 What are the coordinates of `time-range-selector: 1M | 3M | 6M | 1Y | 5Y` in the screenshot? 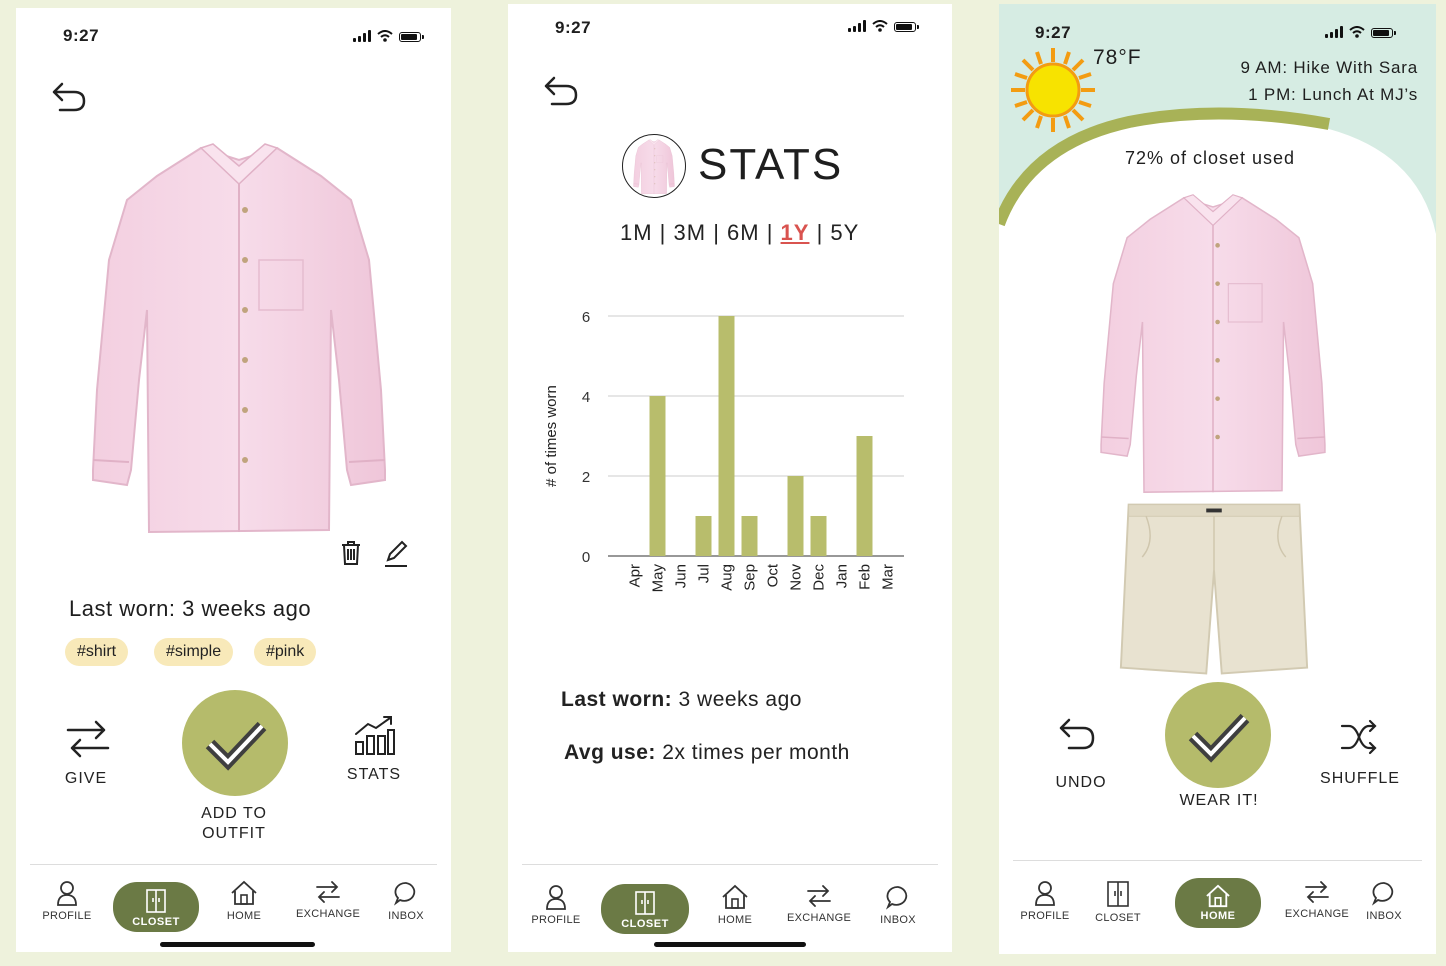 It's located at (740, 232).